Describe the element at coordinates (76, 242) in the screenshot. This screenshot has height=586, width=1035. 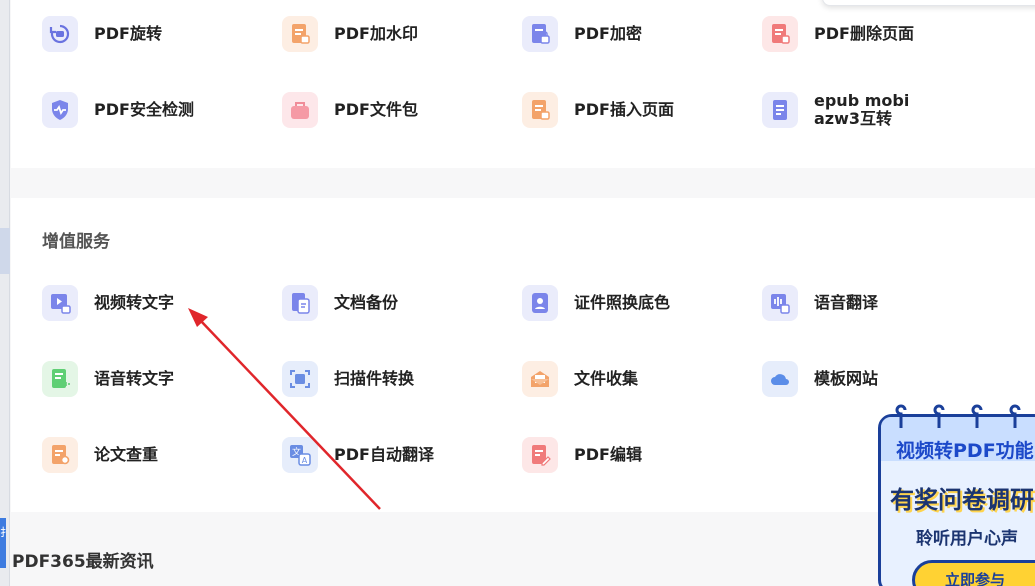
I see `section-title-value-services: 增值服务` at that location.